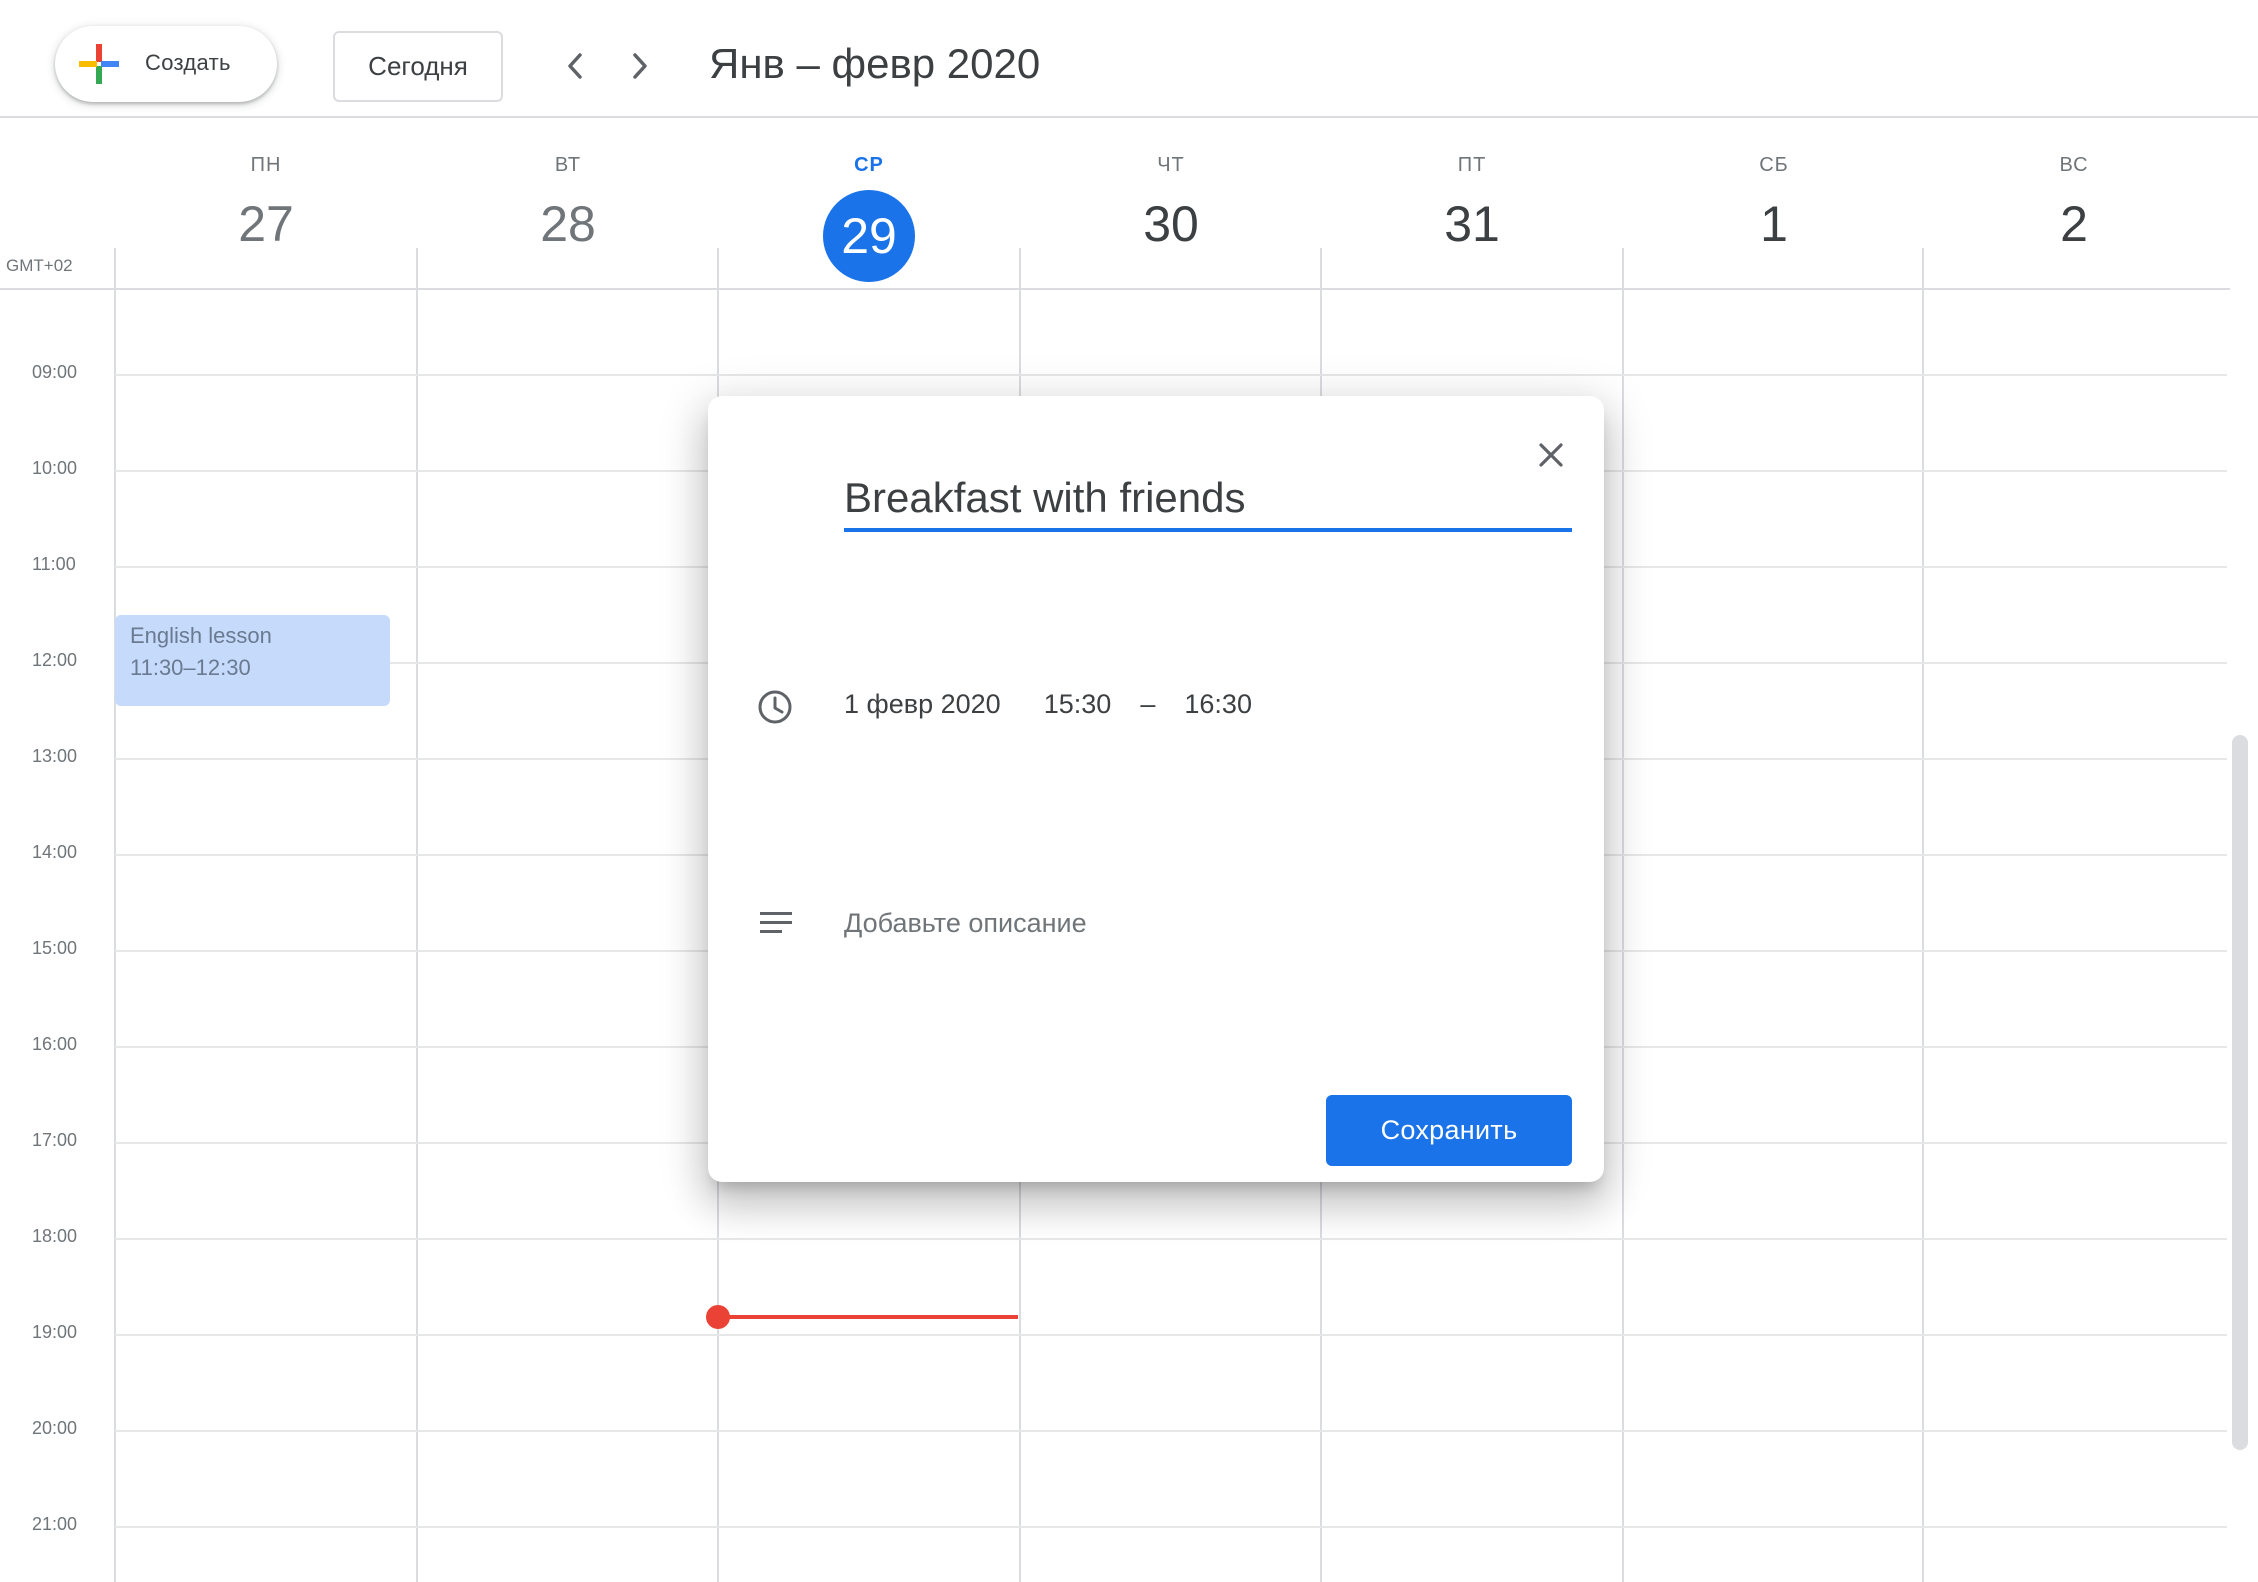 The width and height of the screenshot is (2258, 1582). What do you see at coordinates (1129, 59) in the screenshot?
I see `top-bar: Создать Сегодня Янв – февр 2020` at bounding box center [1129, 59].